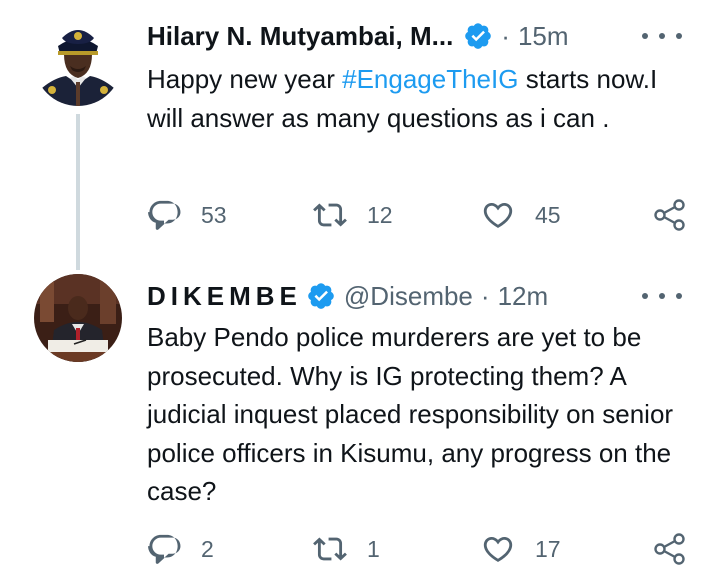 This screenshot has width=720, height=579. I want to click on like-button: 17, so click(521, 549).